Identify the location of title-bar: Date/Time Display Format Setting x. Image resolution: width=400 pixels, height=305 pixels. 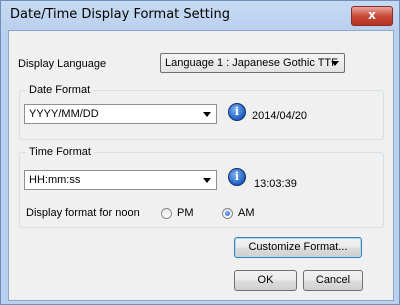
(200, 15).